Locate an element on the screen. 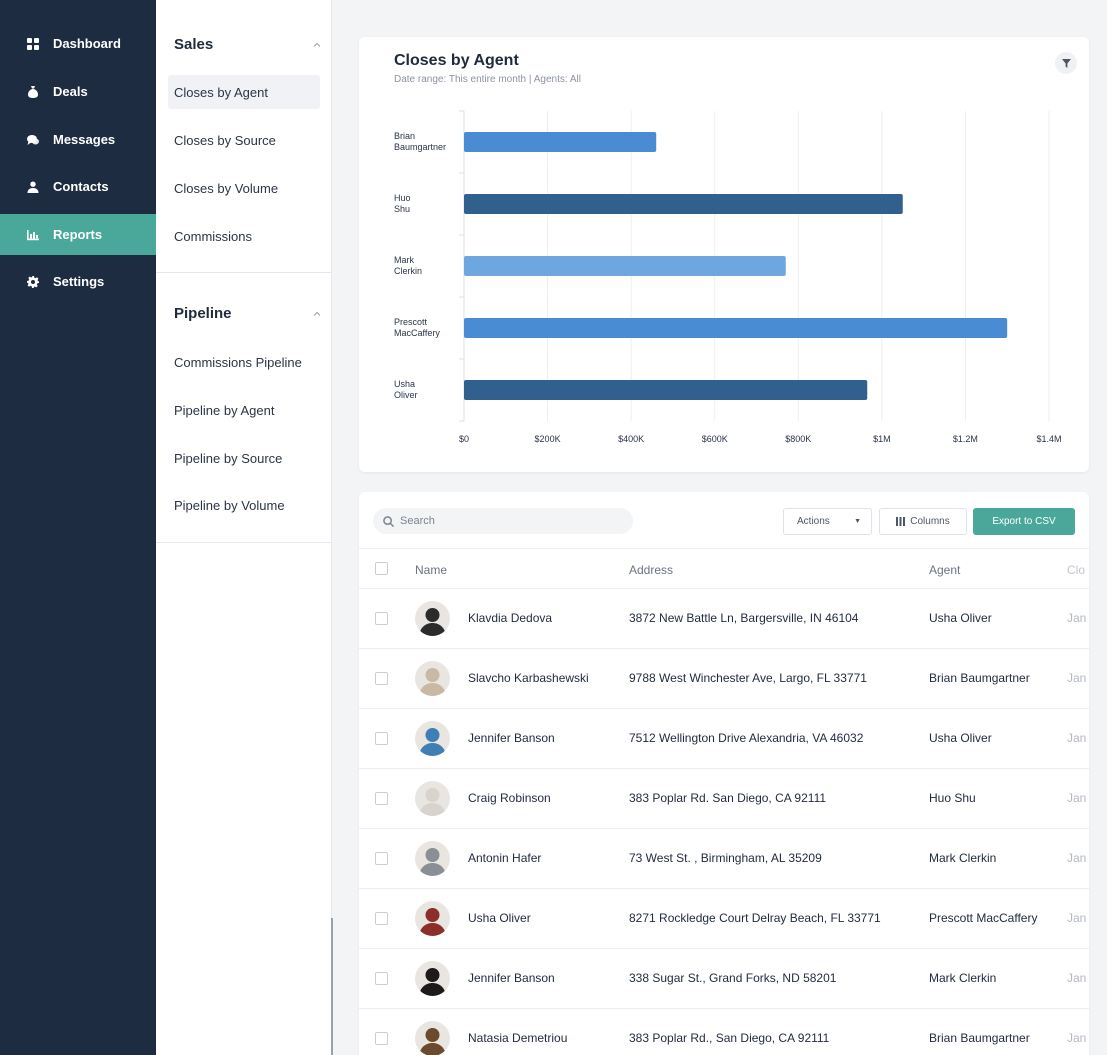 Image resolution: width=1107 pixels, height=1055 pixels. cell-name: Usha Oliver is located at coordinates (499, 918).